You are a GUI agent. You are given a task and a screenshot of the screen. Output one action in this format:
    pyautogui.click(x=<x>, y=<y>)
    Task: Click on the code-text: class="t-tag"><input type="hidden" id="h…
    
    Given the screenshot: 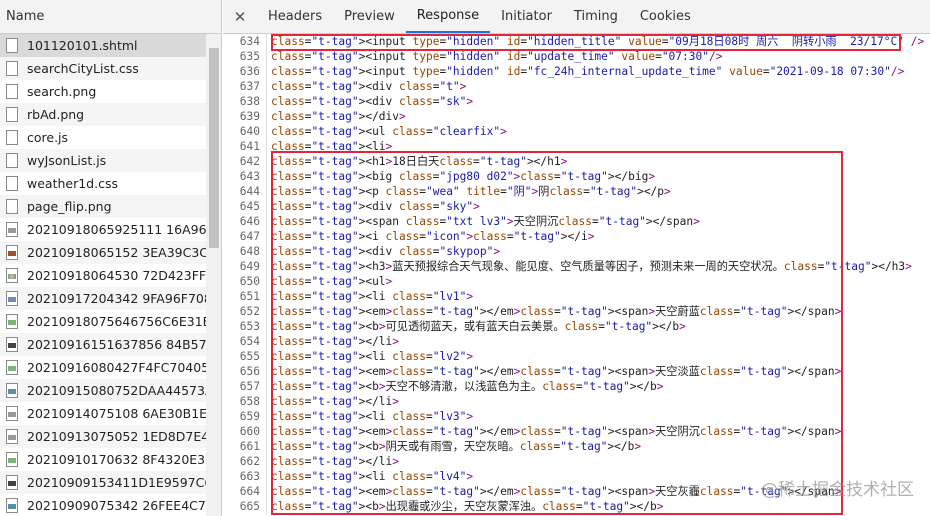 What is the action you would take?
    pyautogui.click(x=598, y=41)
    